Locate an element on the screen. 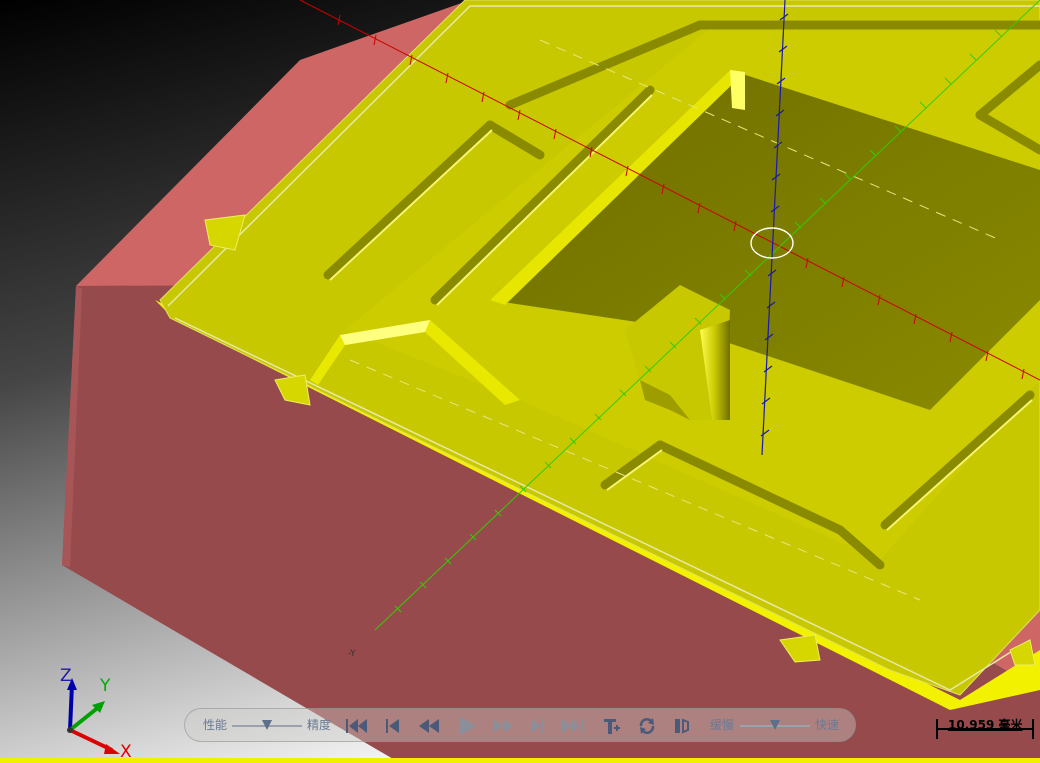  step-forward-icon is located at coordinates (537, 726).